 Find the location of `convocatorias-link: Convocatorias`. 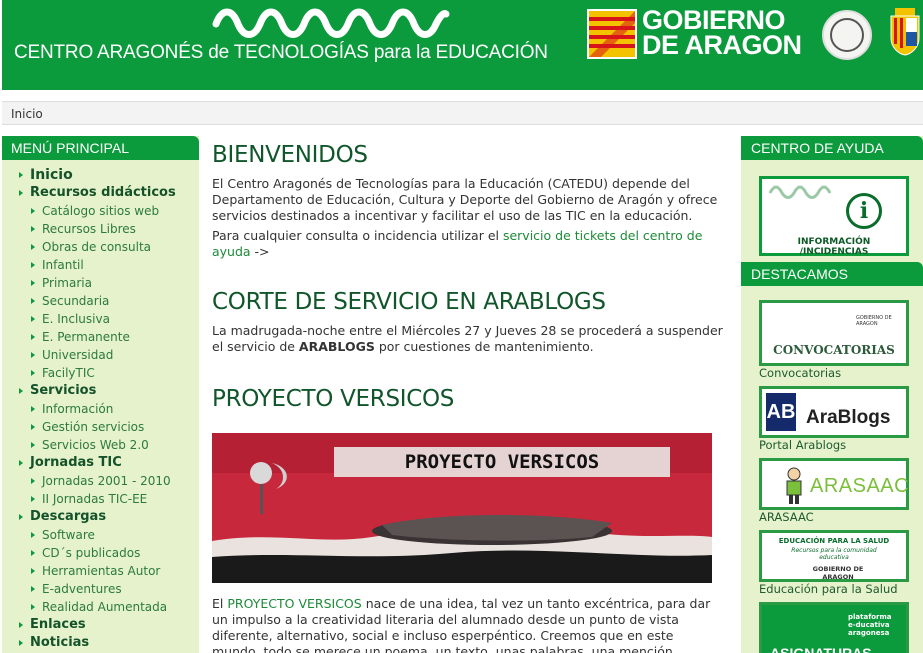

convocatorias-link: Convocatorias is located at coordinates (800, 373).